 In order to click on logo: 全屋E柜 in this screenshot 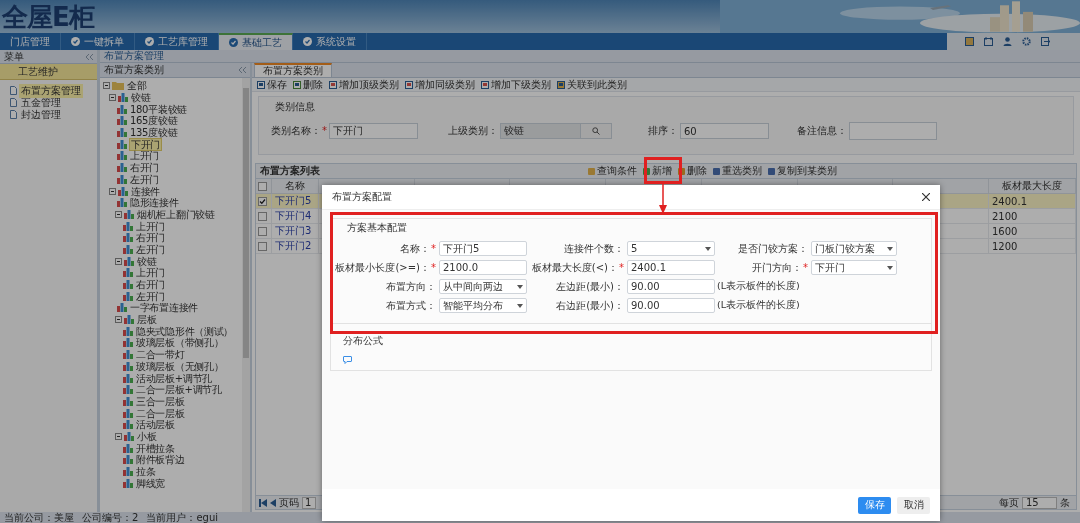, I will do `click(47, 16)`.